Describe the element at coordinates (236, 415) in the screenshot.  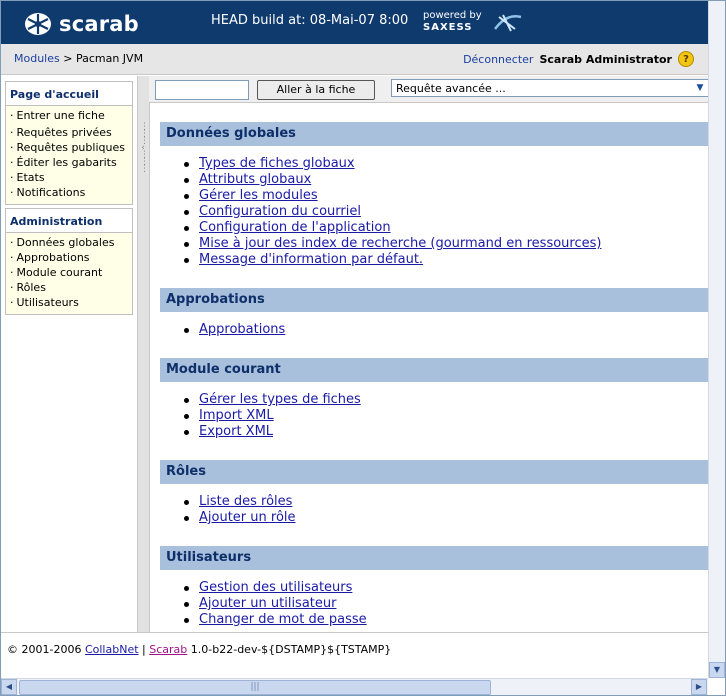
I see `link-import-xml: Import XML` at that location.